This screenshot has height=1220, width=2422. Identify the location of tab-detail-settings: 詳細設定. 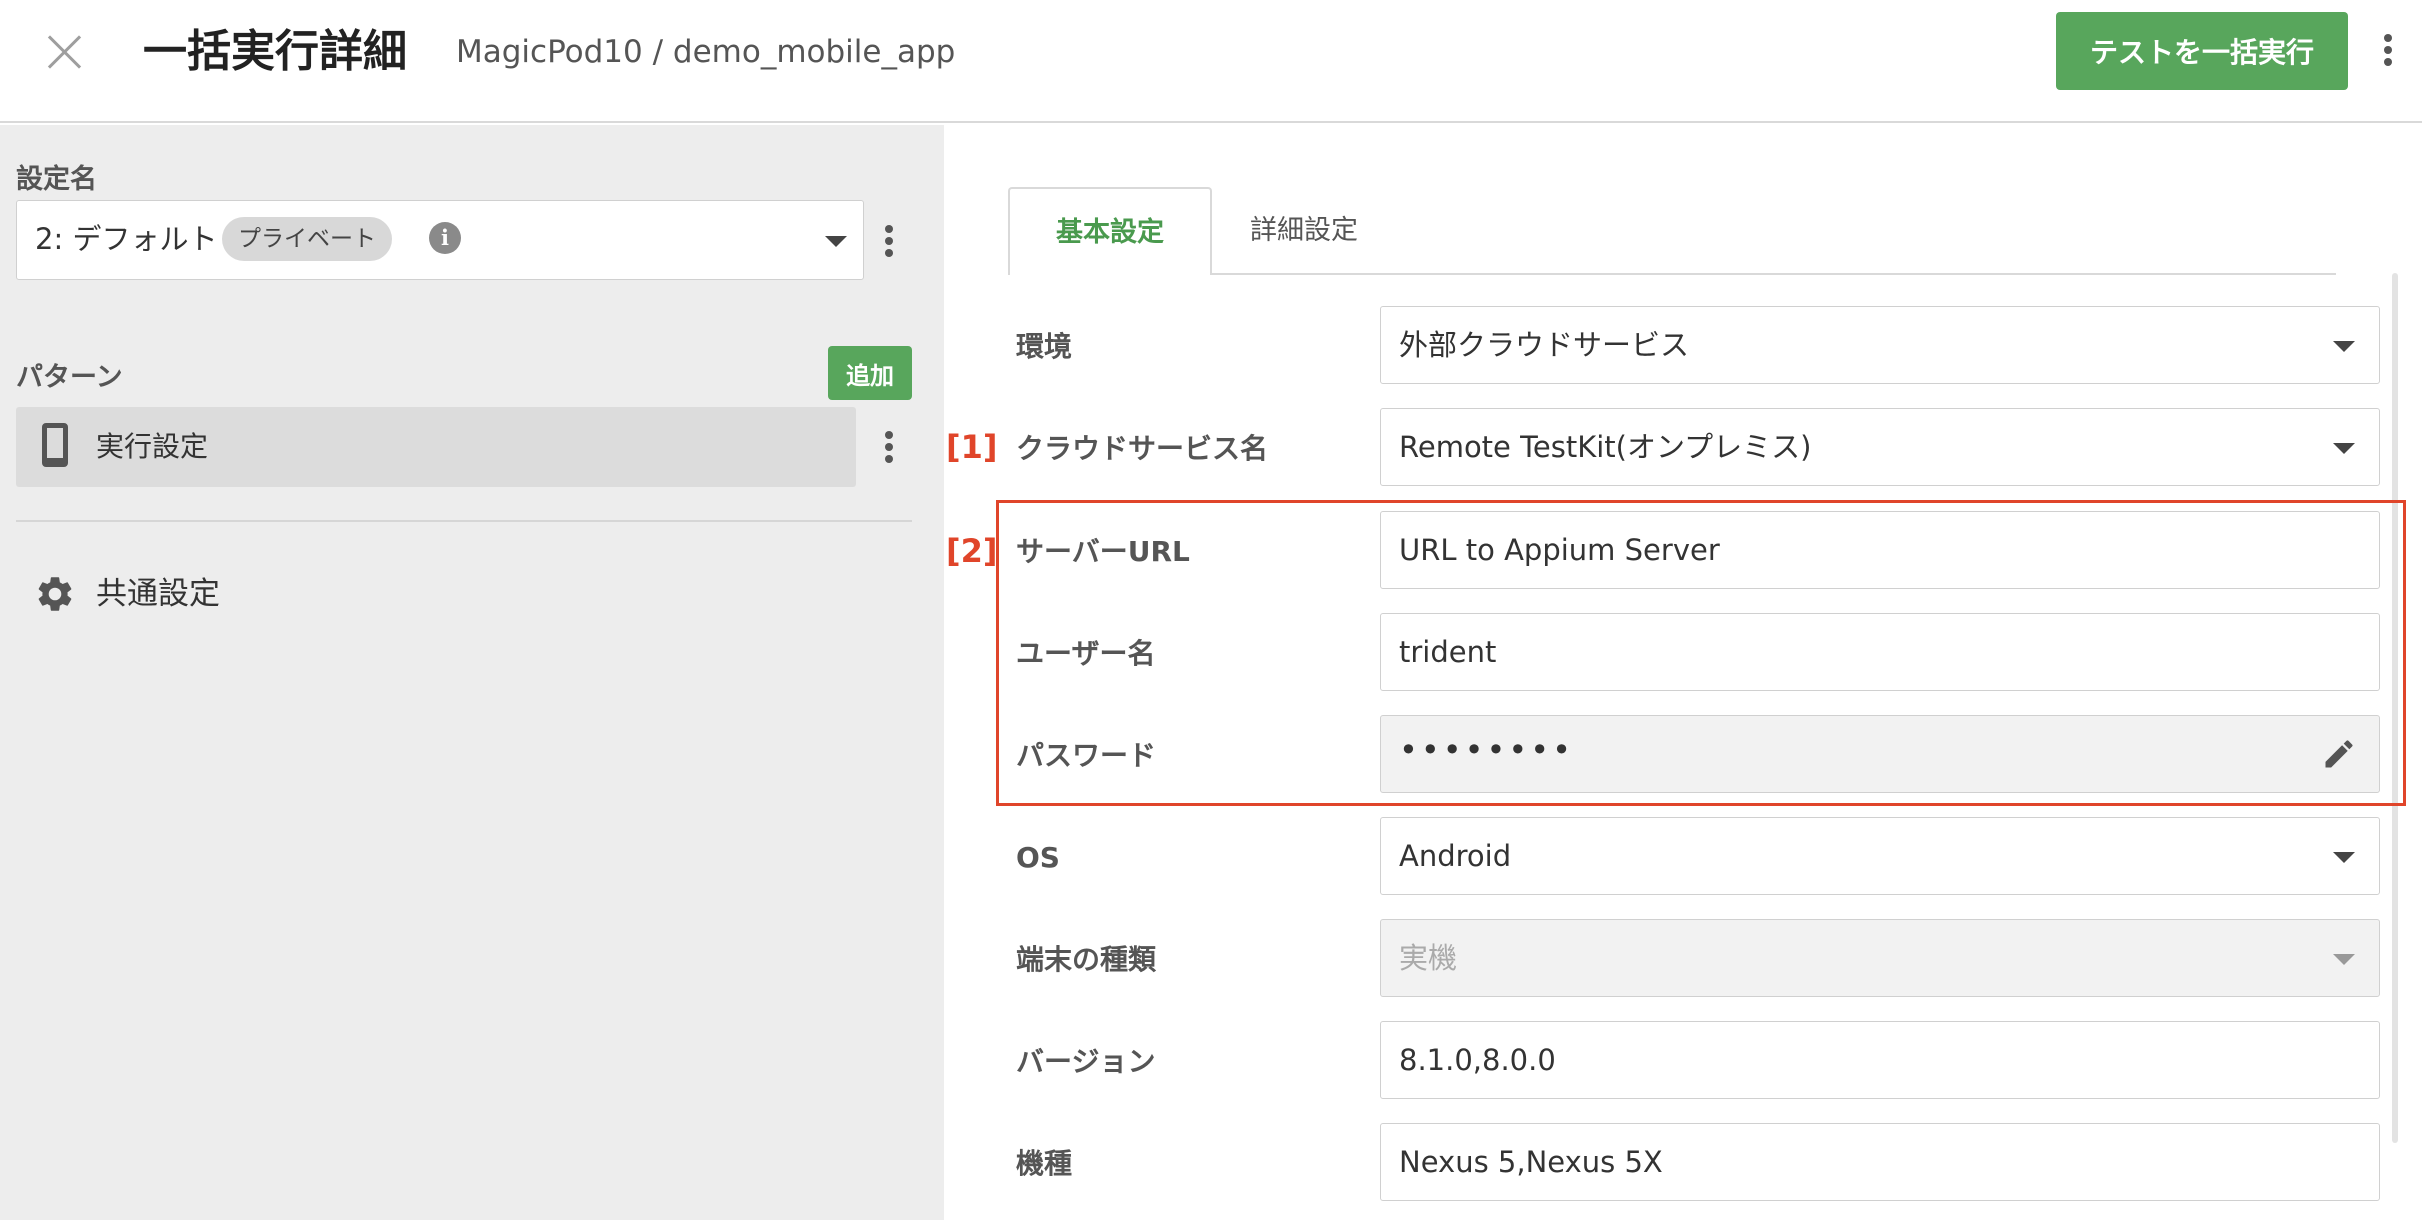
(1304, 231).